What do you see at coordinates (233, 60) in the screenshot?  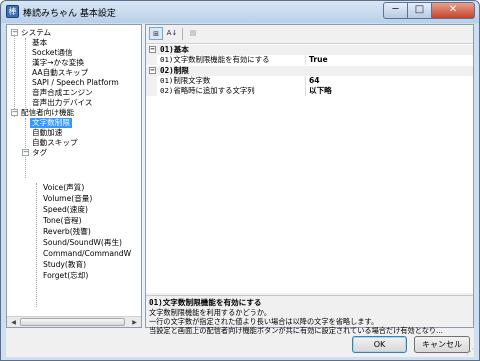 I see `property-name: 01)文字数制限機能を有効にする` at bounding box center [233, 60].